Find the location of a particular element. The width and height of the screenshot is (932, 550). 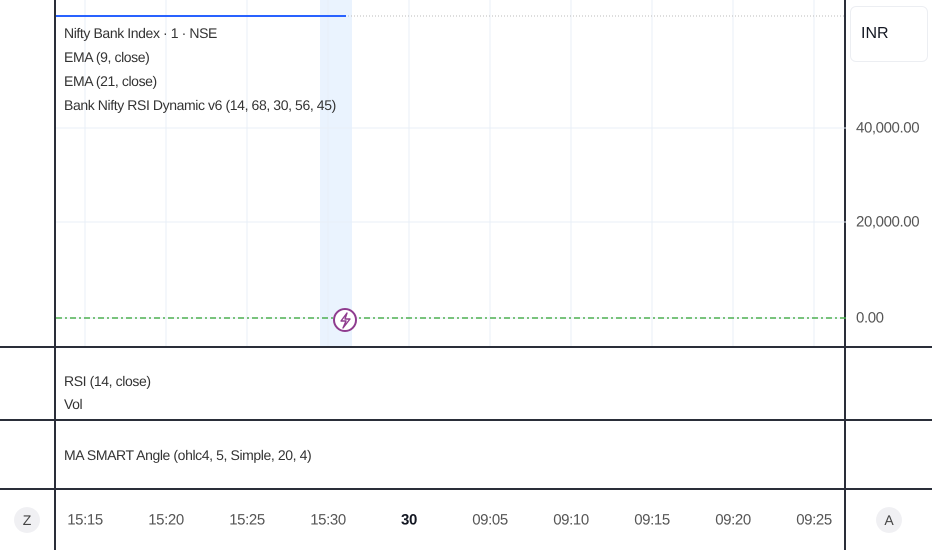

legend-text: EMA (9, close) is located at coordinates (107, 57).